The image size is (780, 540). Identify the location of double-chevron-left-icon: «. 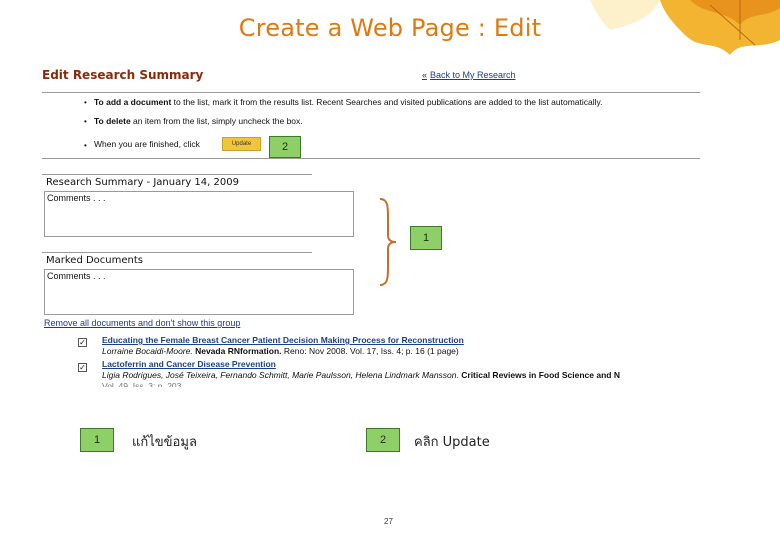
(425, 75).